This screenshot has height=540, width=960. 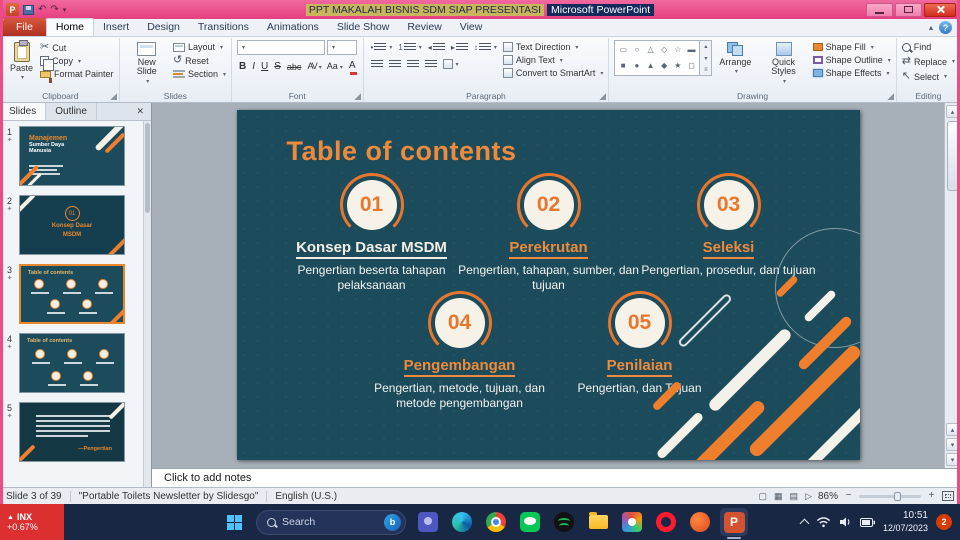 I want to click on widgets-stock-ticker: ▲ INX +0.67%, so click(x=32, y=522).